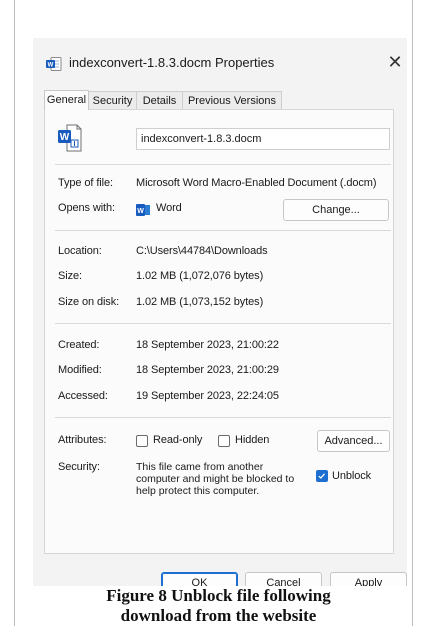 This screenshot has height=626, width=437. What do you see at coordinates (79, 345) in the screenshot?
I see `created-label: Created:` at bounding box center [79, 345].